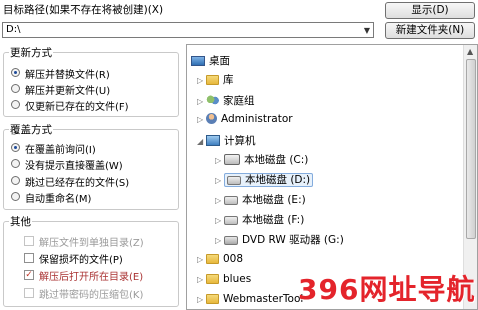 The height and width of the screenshot is (310, 478). Describe the element at coordinates (91, 277) in the screenshot. I see `option-open-dir-after-extract-label: 解压后打开所在目录(E)` at that location.